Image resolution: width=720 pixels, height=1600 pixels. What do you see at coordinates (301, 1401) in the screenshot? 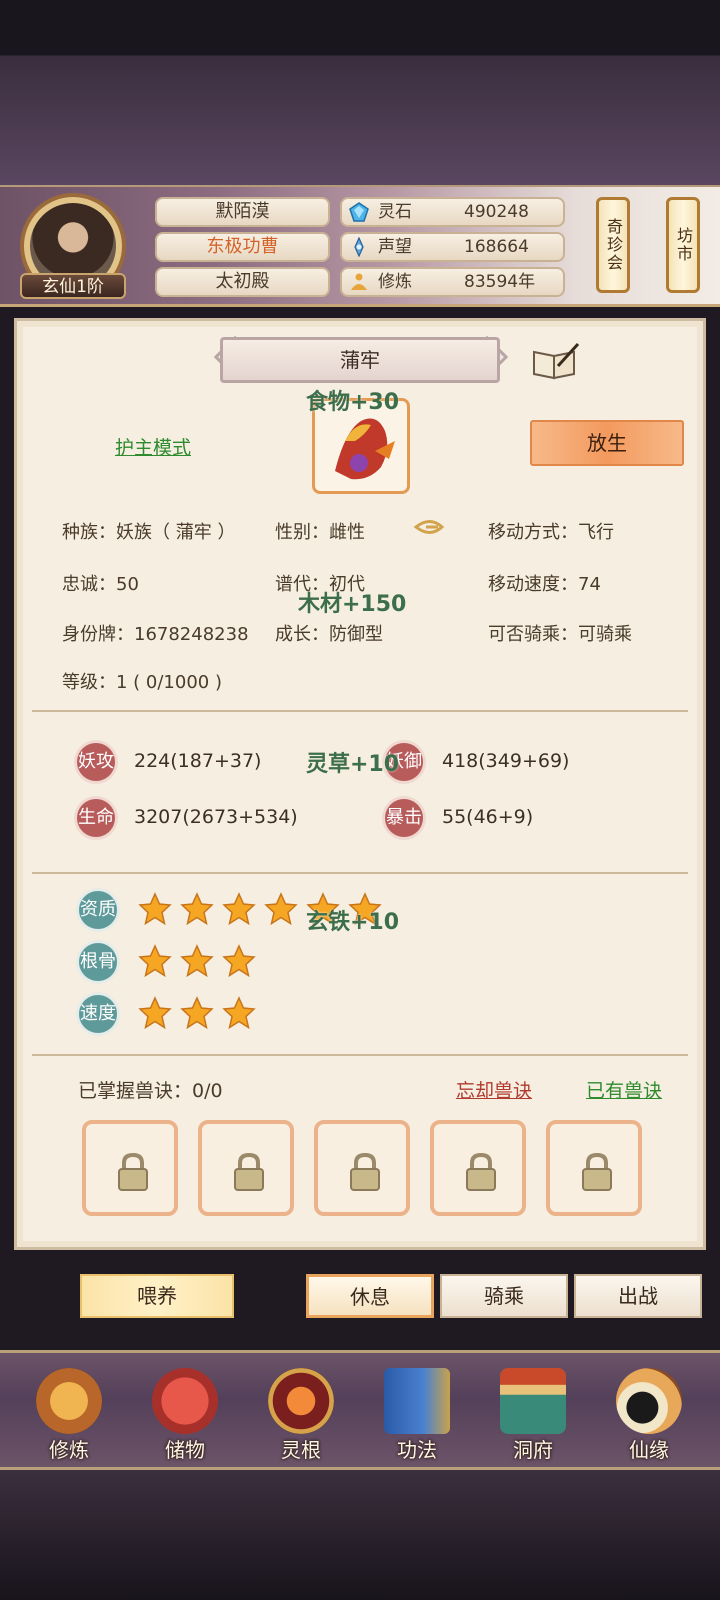
I see `spirit-root-icon` at bounding box center [301, 1401].